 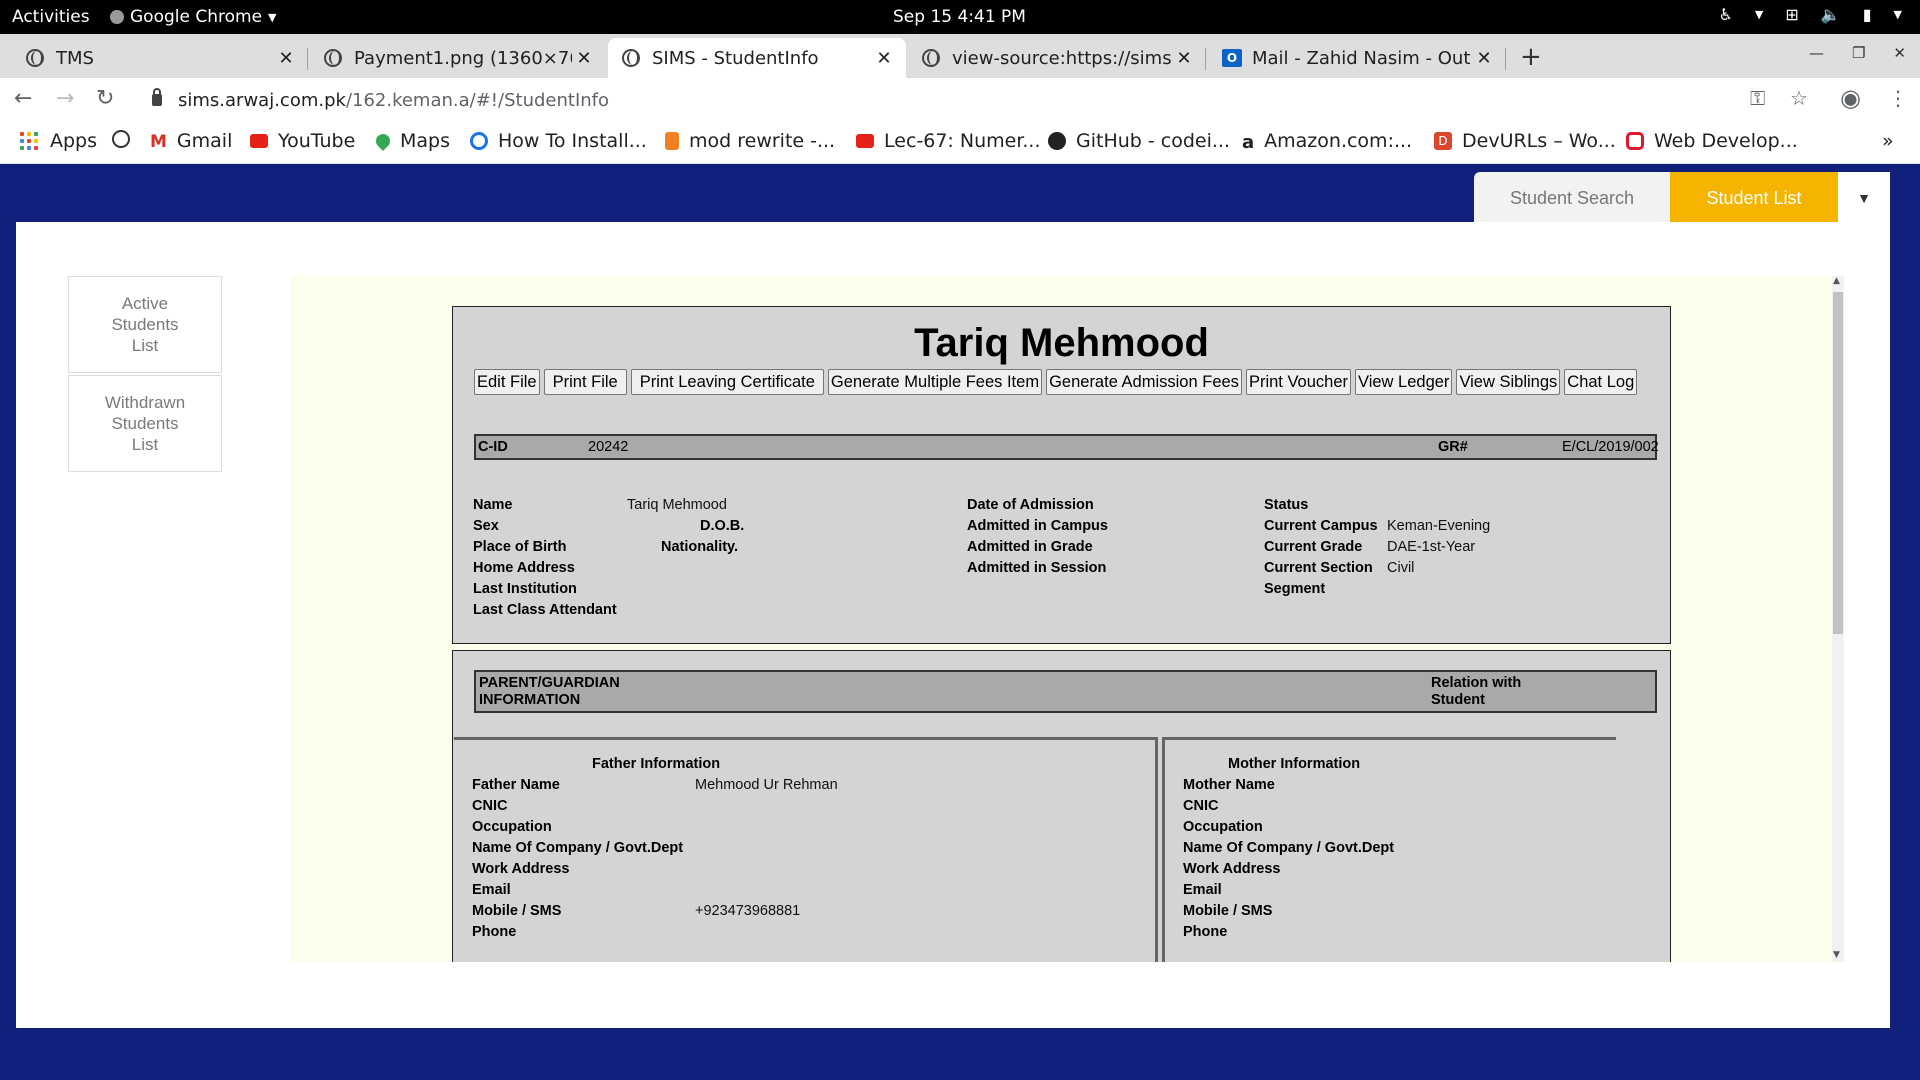 I want to click on print-leaving-certificate-button: Print Leaving Certificate, so click(x=727, y=382).